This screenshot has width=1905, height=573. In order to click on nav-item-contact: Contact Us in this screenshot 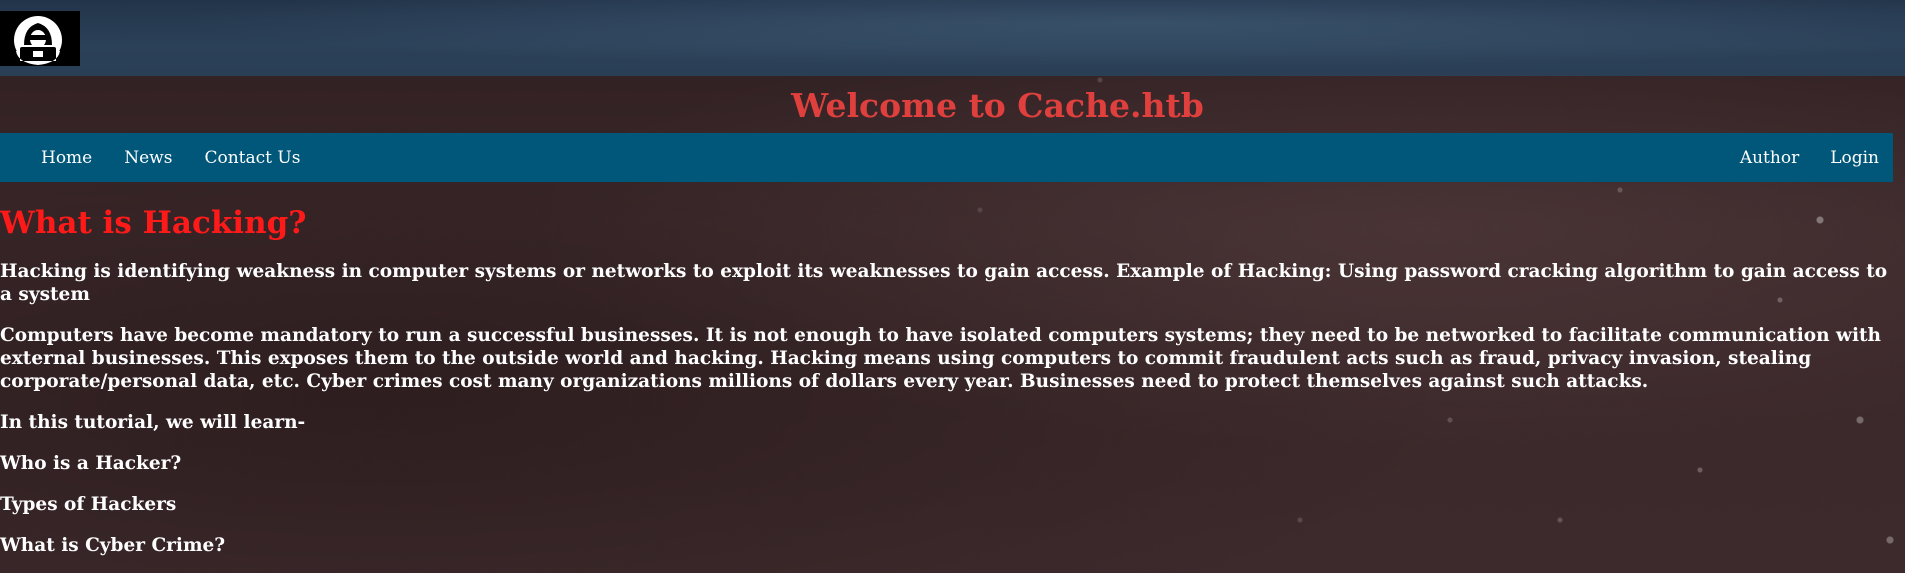, I will do `click(252, 158)`.